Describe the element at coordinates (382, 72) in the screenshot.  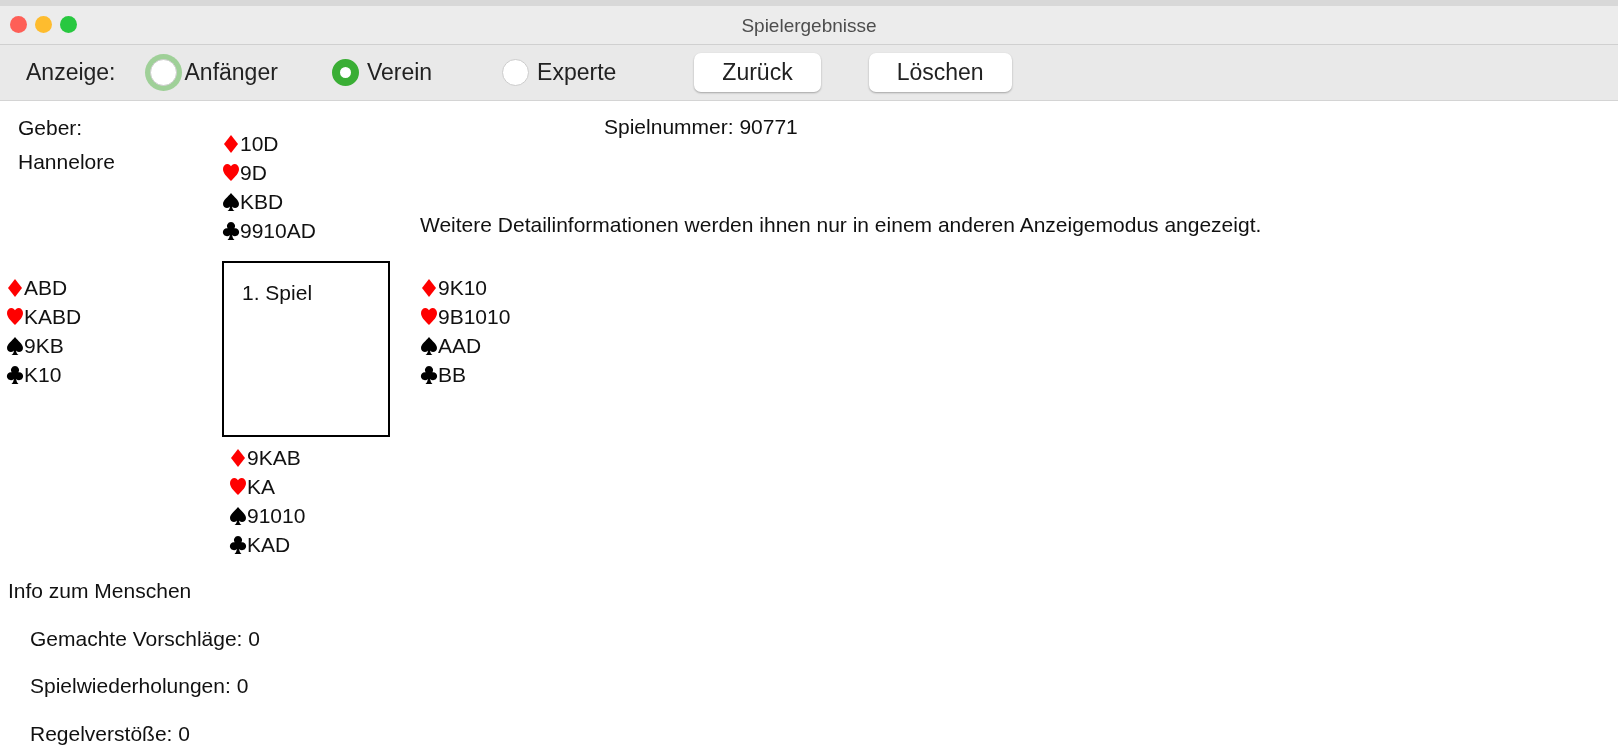
I see `radio-option: Verein` at that location.